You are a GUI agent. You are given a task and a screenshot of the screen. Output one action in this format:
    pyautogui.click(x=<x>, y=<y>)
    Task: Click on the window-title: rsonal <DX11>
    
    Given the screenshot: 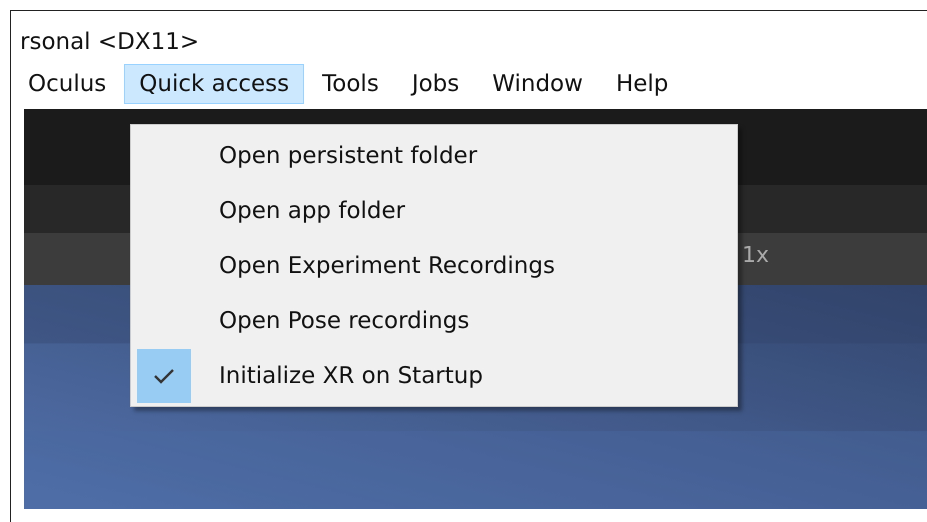 What is the action you would take?
    pyautogui.click(x=109, y=42)
    